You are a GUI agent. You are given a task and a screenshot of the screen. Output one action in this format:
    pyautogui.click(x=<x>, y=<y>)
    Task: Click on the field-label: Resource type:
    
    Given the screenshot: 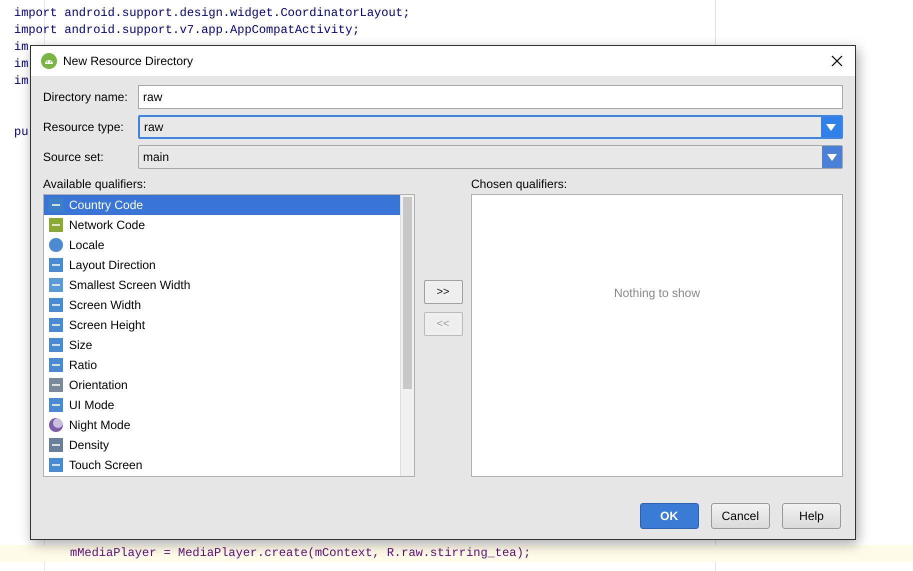 What is the action you would take?
    pyautogui.click(x=84, y=127)
    